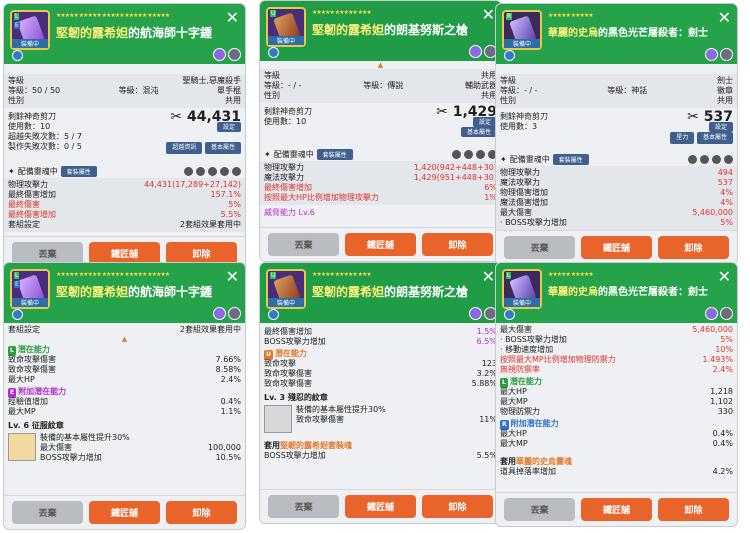 This screenshot has height=533, width=750. What do you see at coordinates (124, 379) in the screenshot?
I see `stat-row: 最大HP 2.4%` at bounding box center [124, 379].